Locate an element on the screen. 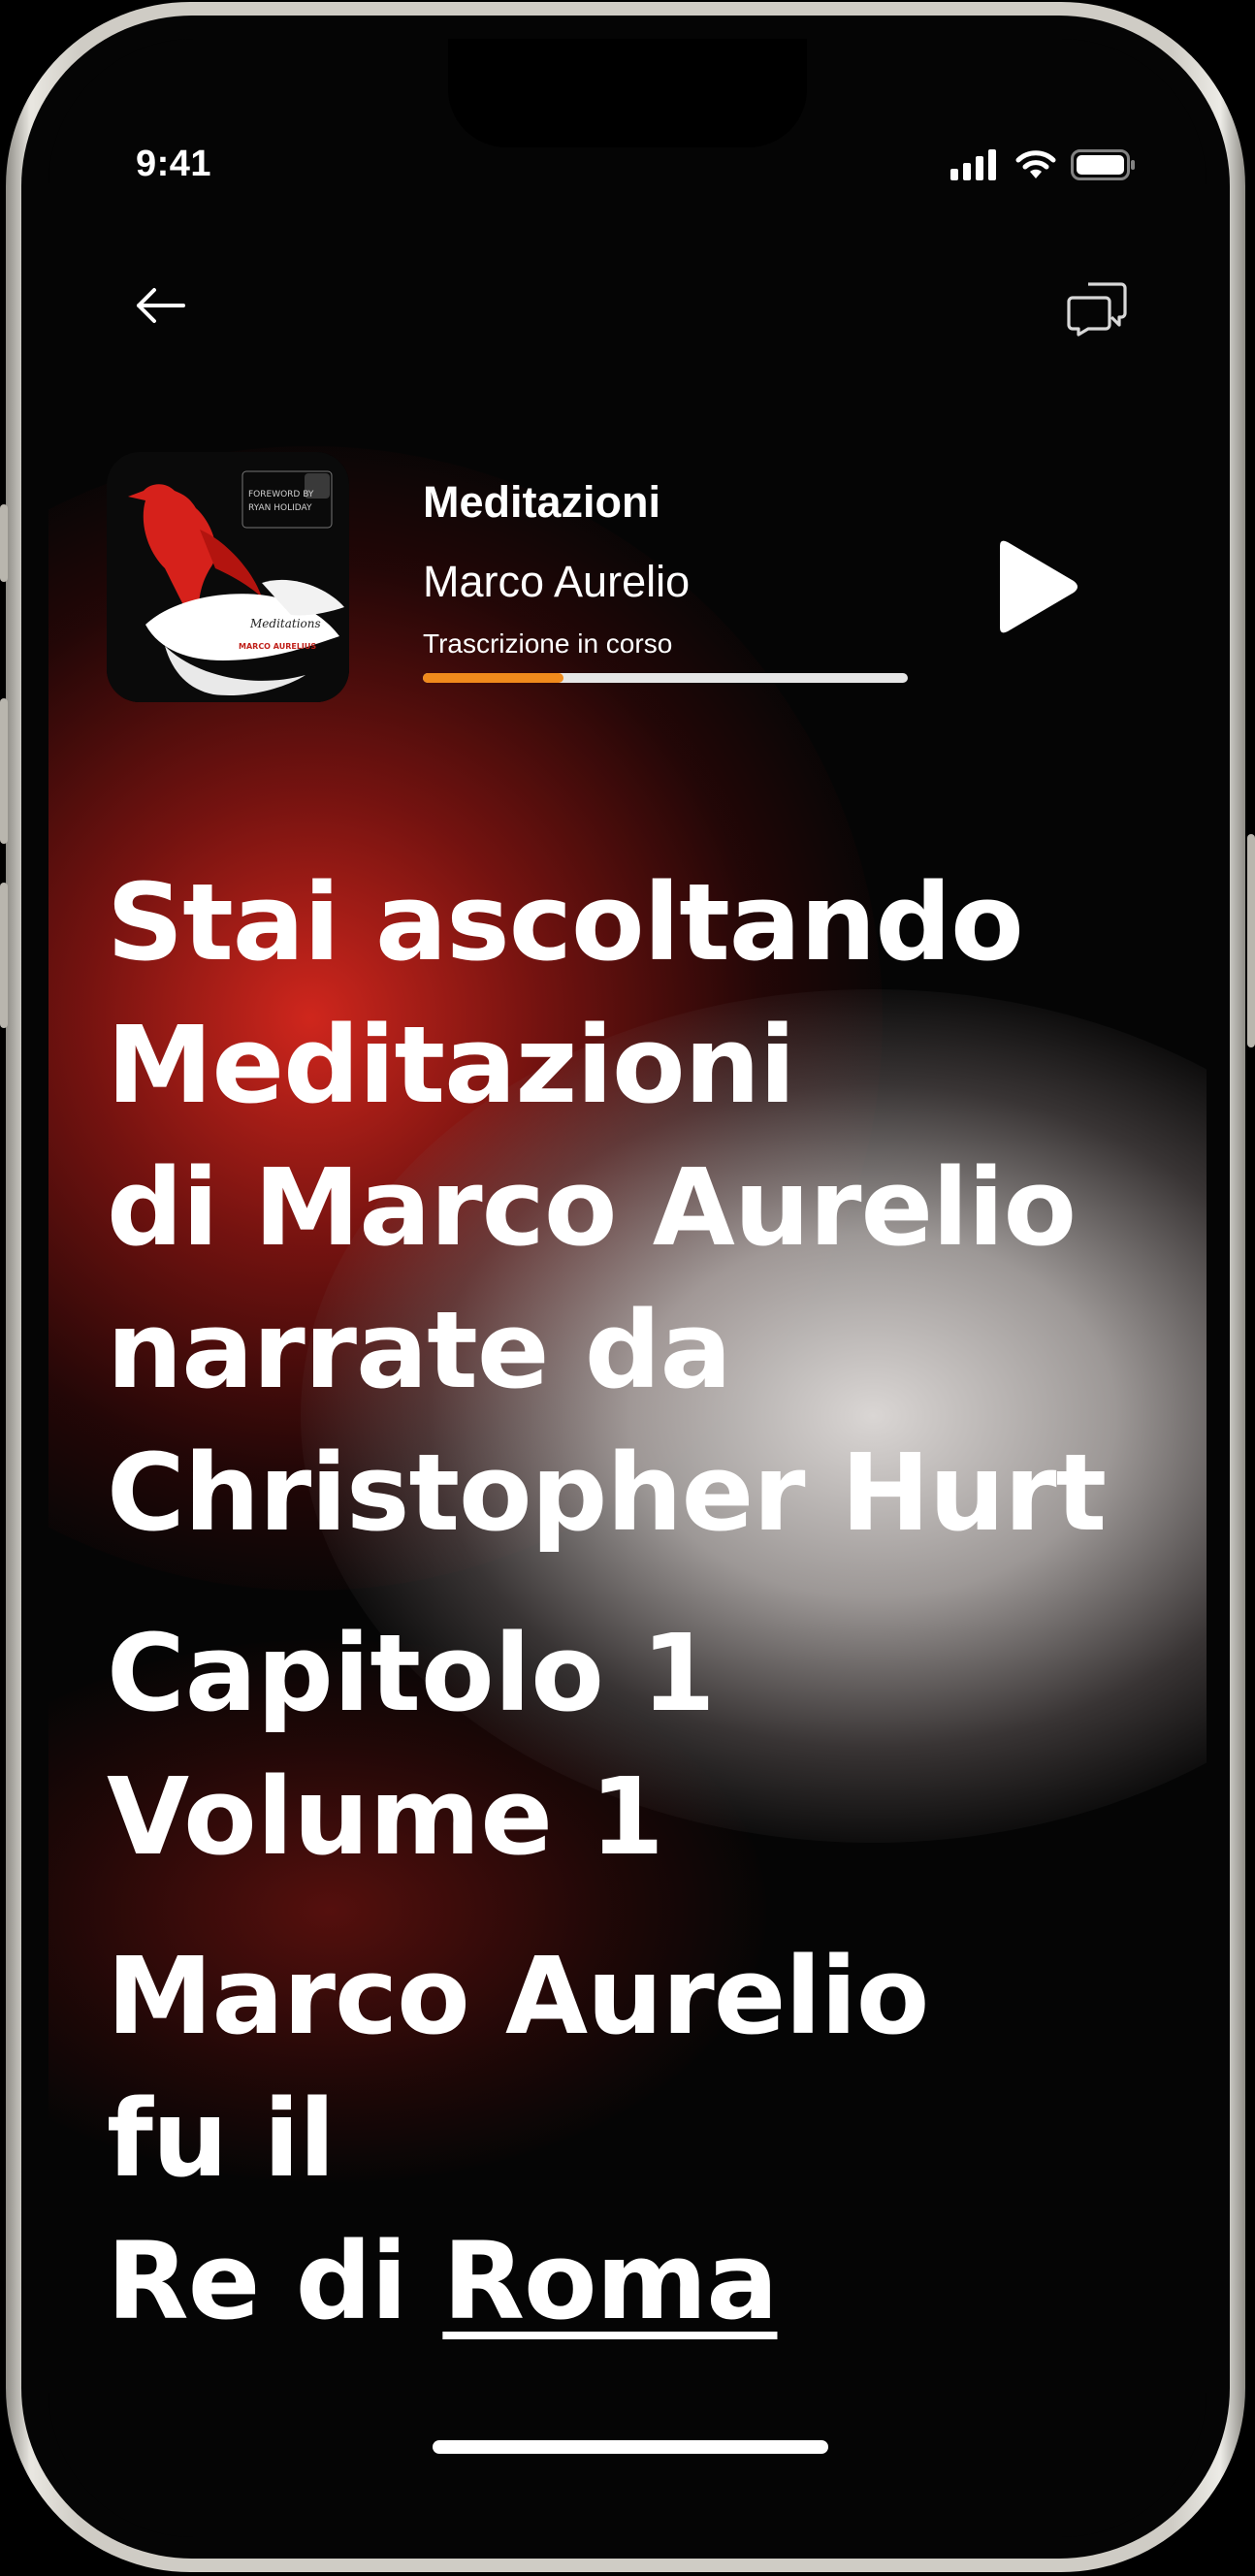  current-word: Roma is located at coordinates (610, 2281).